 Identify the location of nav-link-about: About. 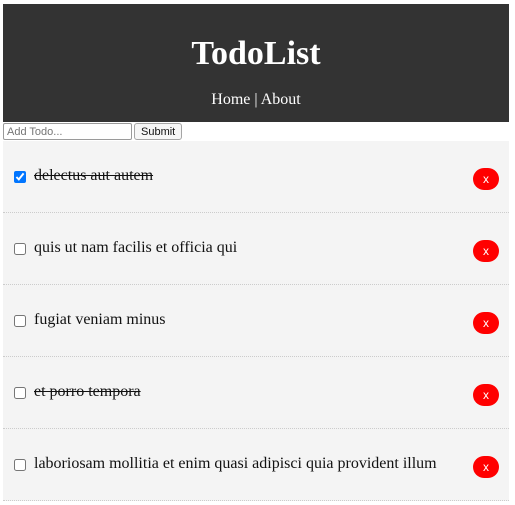
(281, 99).